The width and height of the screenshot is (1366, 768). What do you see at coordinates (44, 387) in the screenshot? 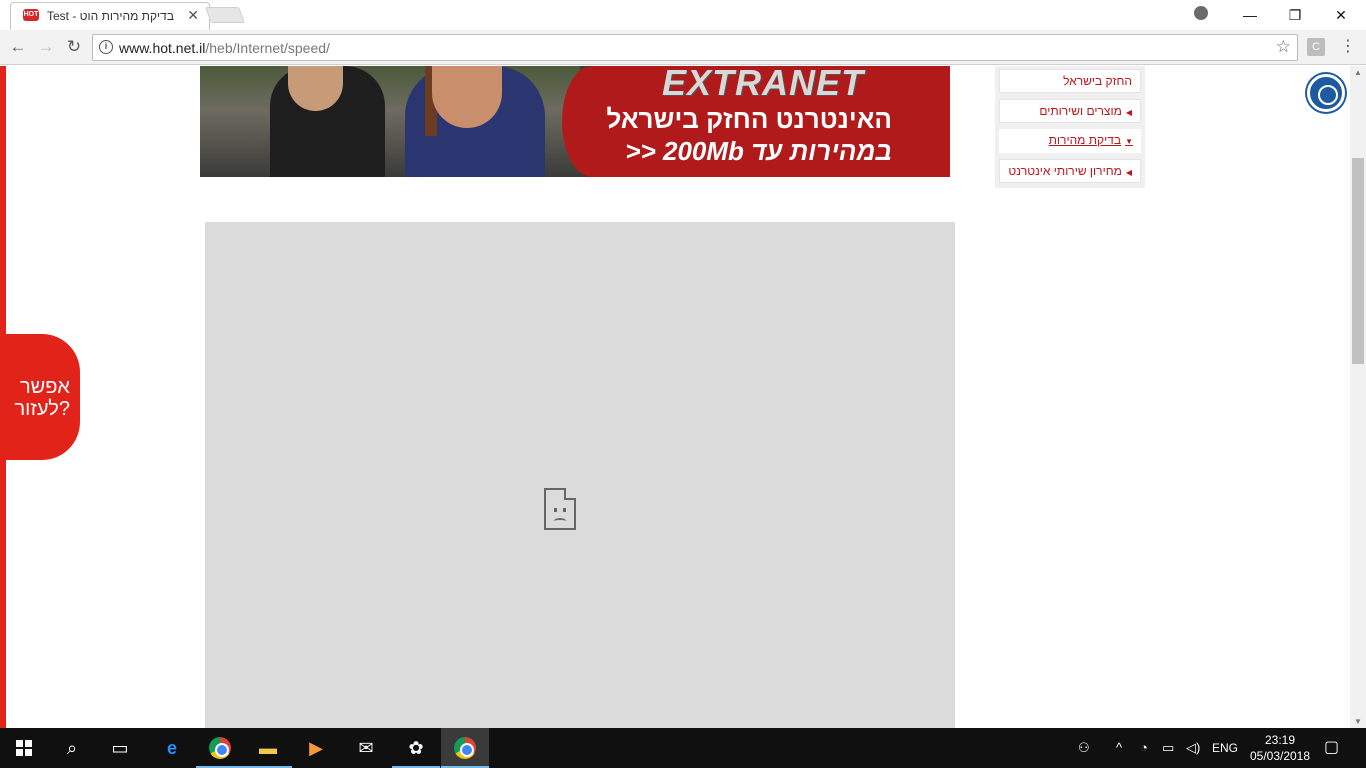
I see `help-tab-line1: אפשר` at bounding box center [44, 387].